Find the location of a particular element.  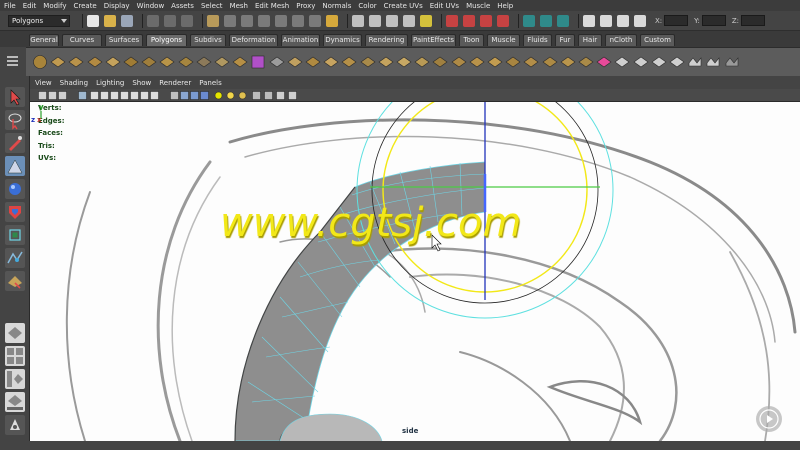

soft-mod-icon is located at coordinates (15, 258).